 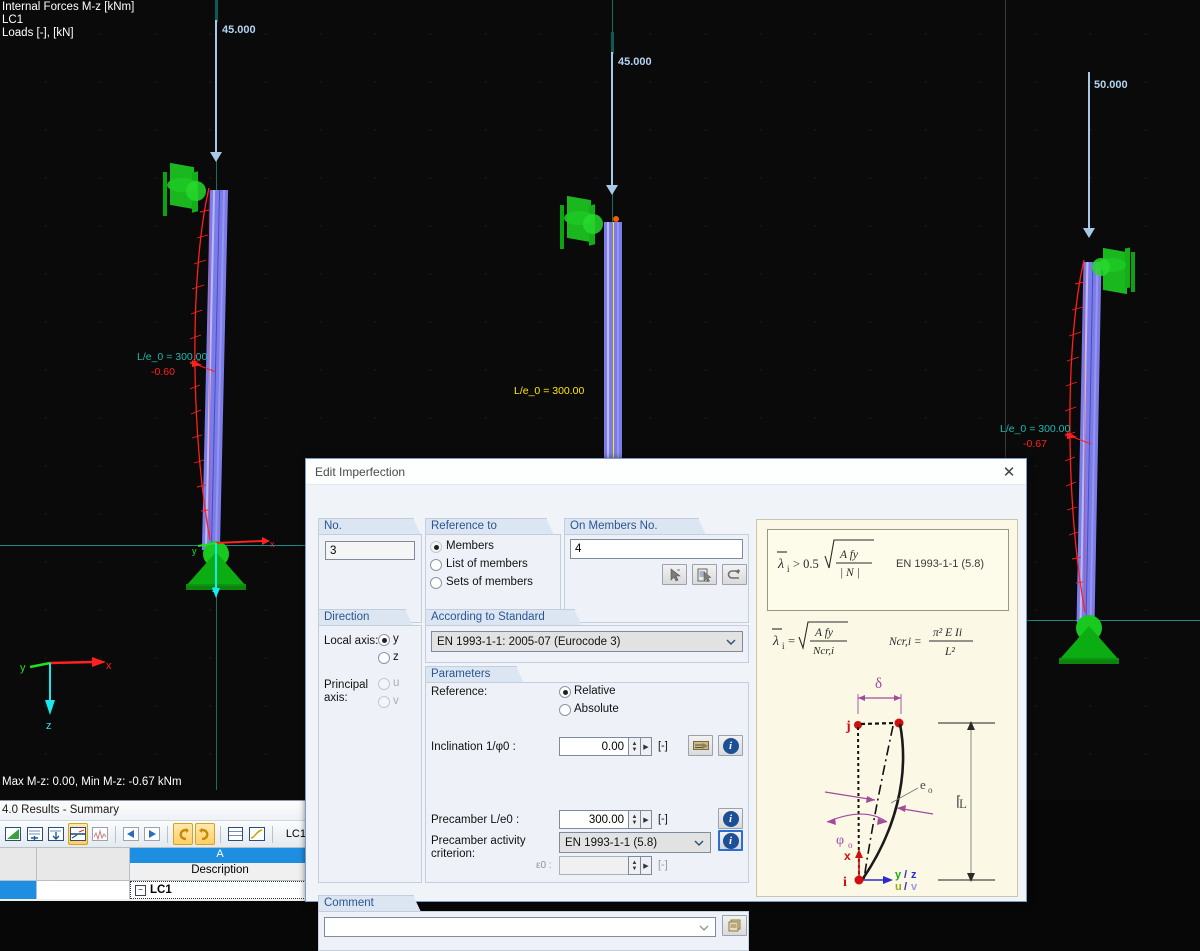 I want to click on dialog-titlebar: Edit Imperfection ✕, so click(x=666, y=472).